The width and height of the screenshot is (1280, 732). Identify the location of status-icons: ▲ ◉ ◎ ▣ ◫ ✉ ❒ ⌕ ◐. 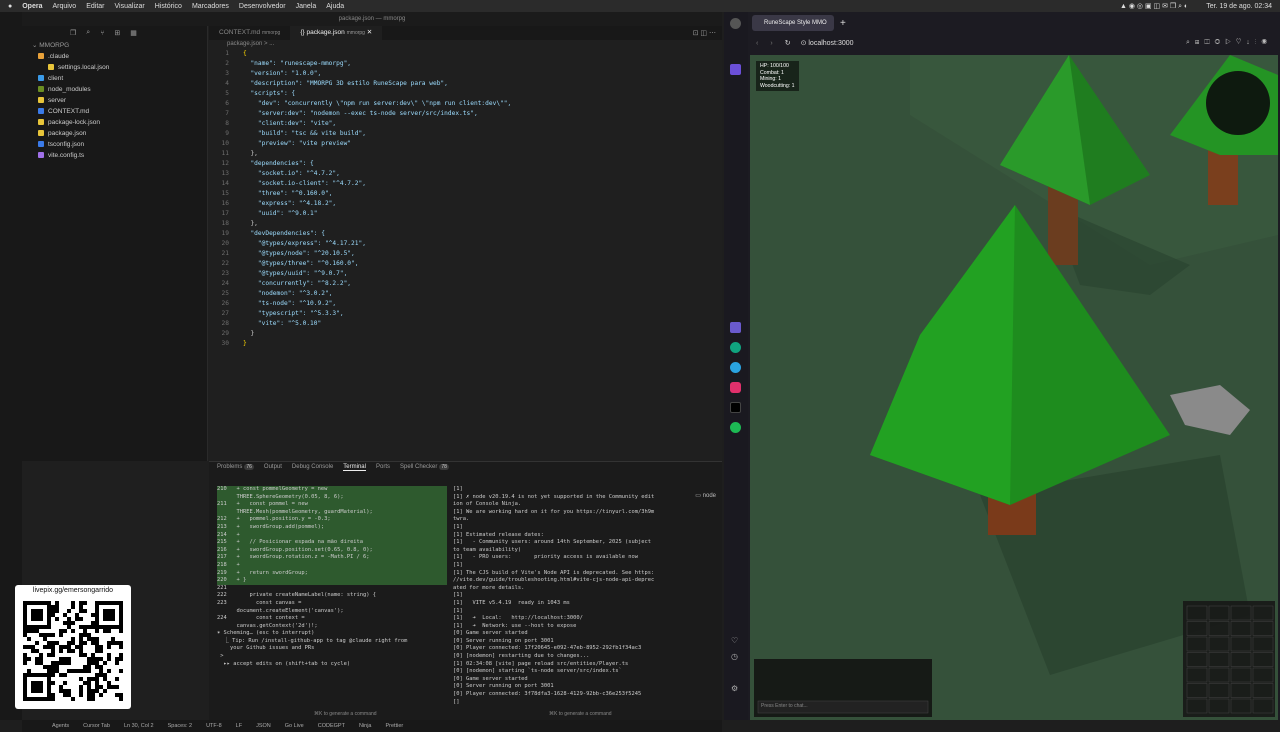
(1154, 6).